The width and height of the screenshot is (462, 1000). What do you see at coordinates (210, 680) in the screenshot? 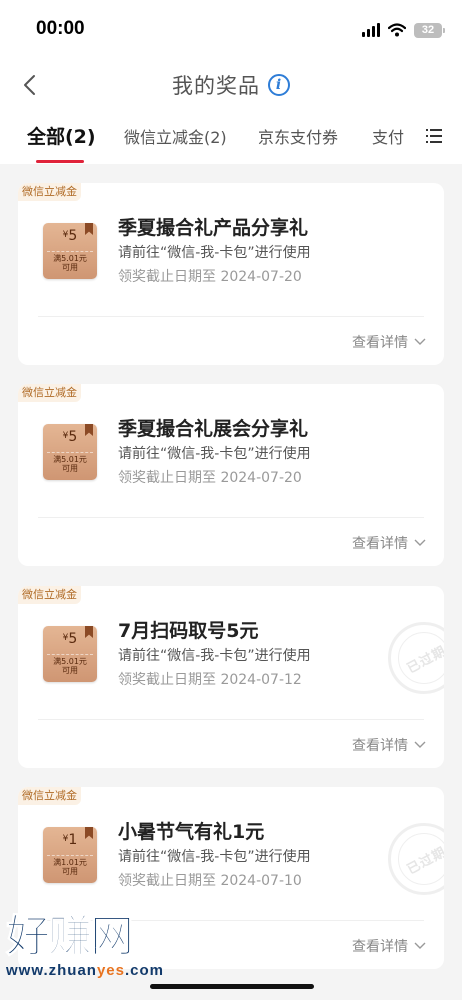
I see `prize-deadline: 领奖截止日期至 2024-07-12` at bounding box center [210, 680].